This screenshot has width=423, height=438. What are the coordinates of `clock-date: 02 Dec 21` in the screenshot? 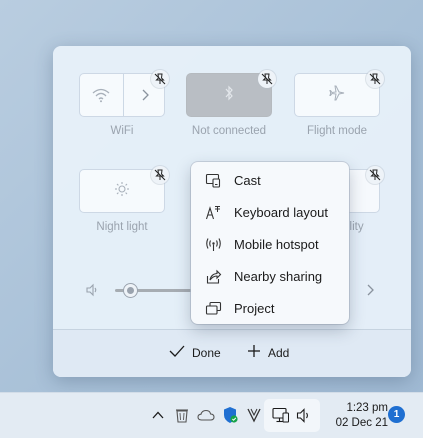 It's located at (361, 423).